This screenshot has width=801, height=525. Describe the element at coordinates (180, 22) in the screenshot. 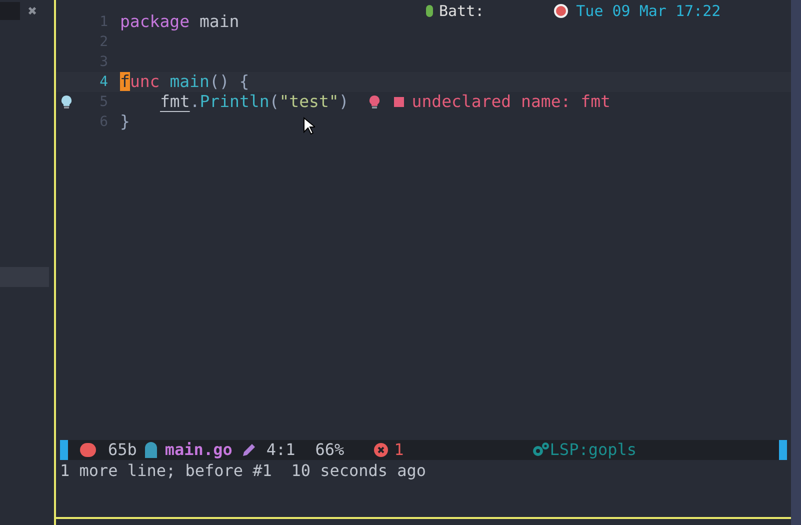

I see `code-line: package main` at that location.